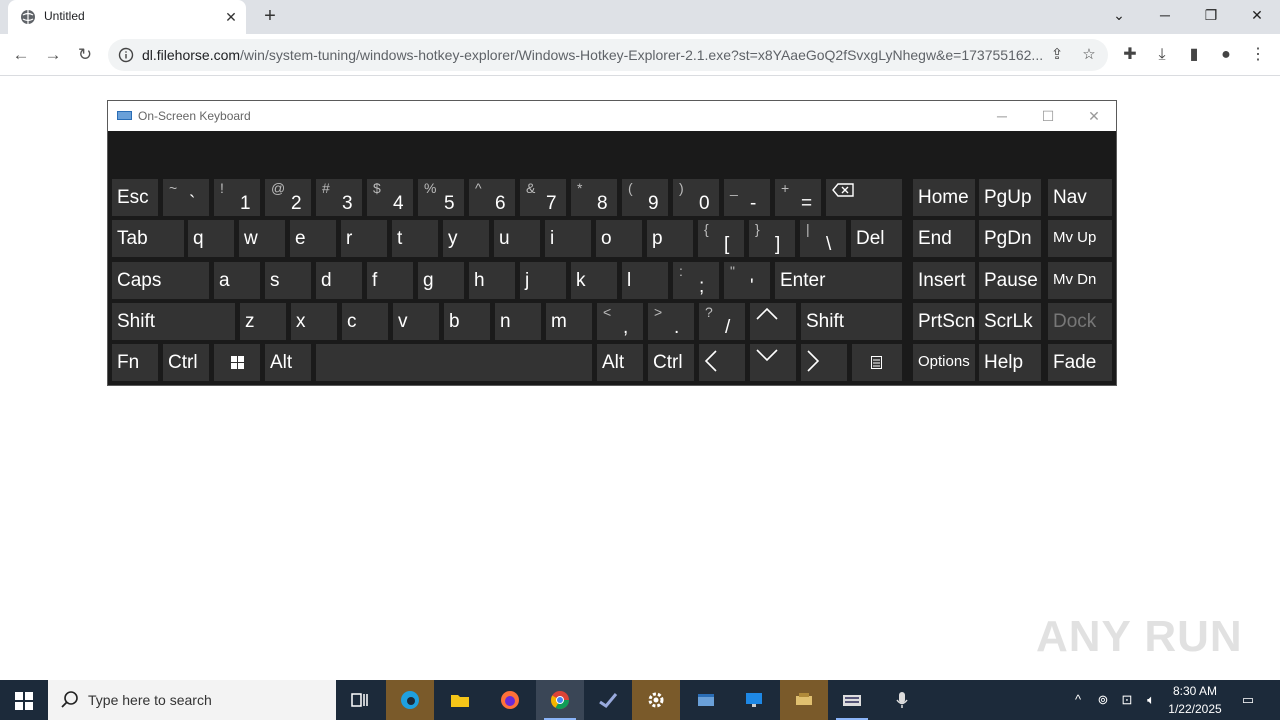 This screenshot has height=720, width=1280. What do you see at coordinates (656, 700) in the screenshot?
I see `taskbar-settings` at bounding box center [656, 700].